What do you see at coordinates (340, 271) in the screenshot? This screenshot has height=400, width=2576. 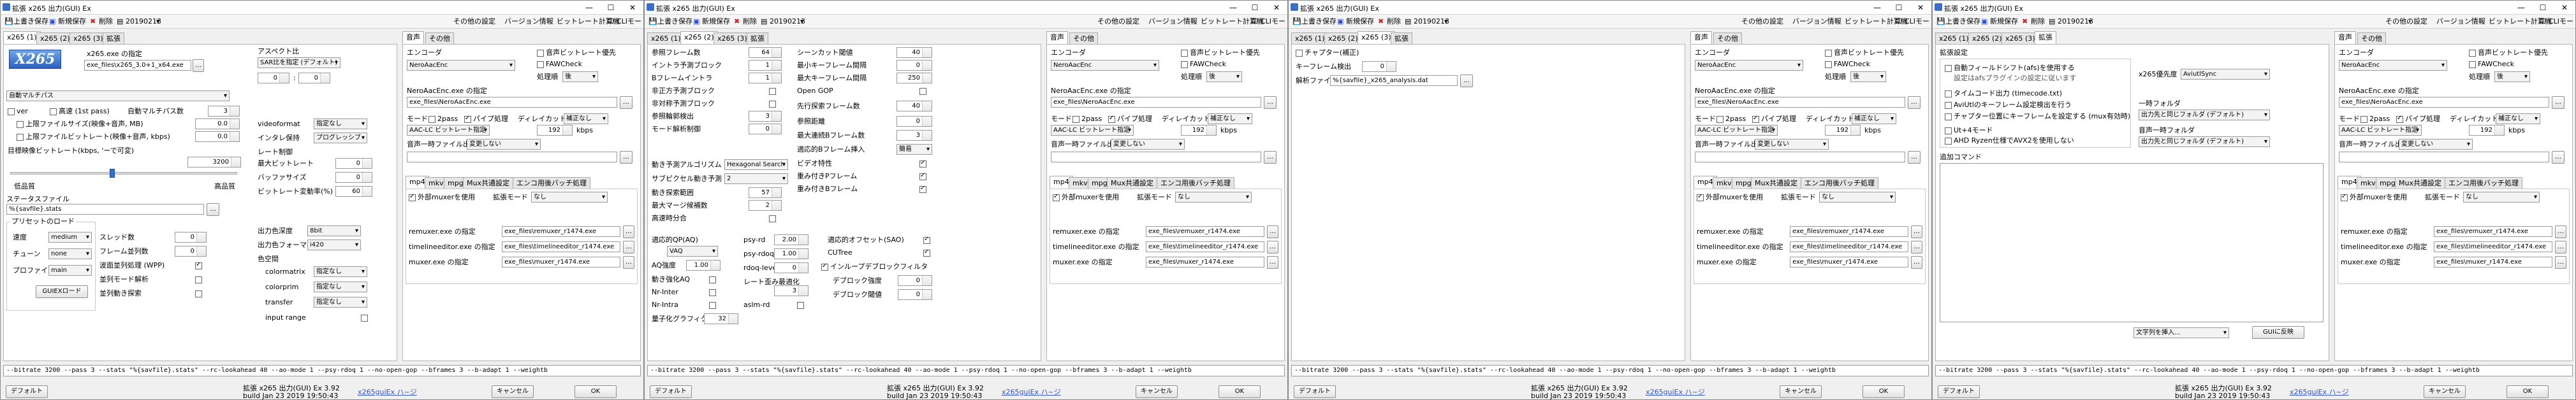 I see `colormatrix-select: 指定なし` at bounding box center [340, 271].